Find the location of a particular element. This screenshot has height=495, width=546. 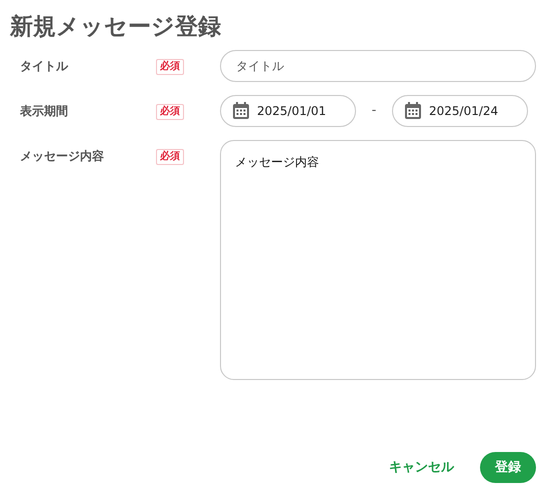

field-label: タイトル is located at coordinates (44, 66).